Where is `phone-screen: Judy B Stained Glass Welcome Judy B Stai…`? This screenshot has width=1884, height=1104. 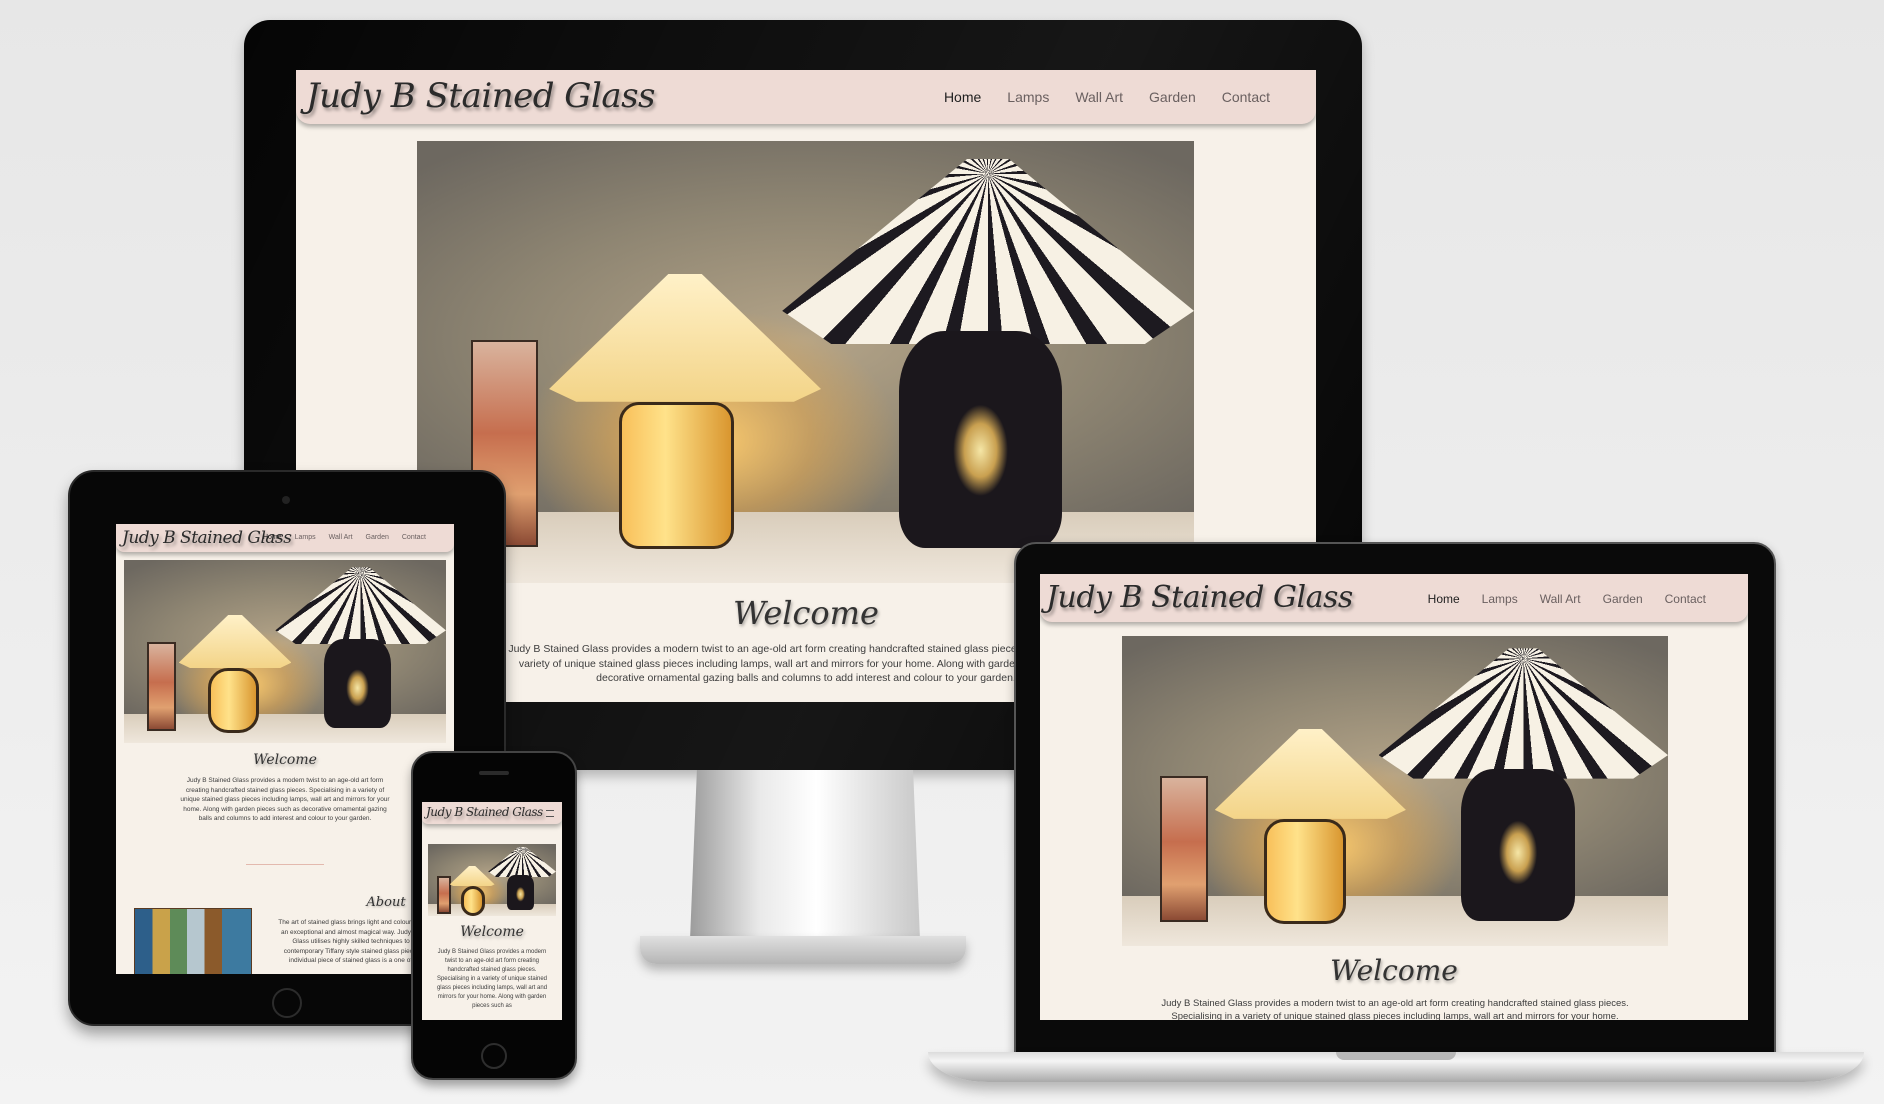
phone-screen: Judy B Stained Glass Welcome Judy B Stai… is located at coordinates (492, 911).